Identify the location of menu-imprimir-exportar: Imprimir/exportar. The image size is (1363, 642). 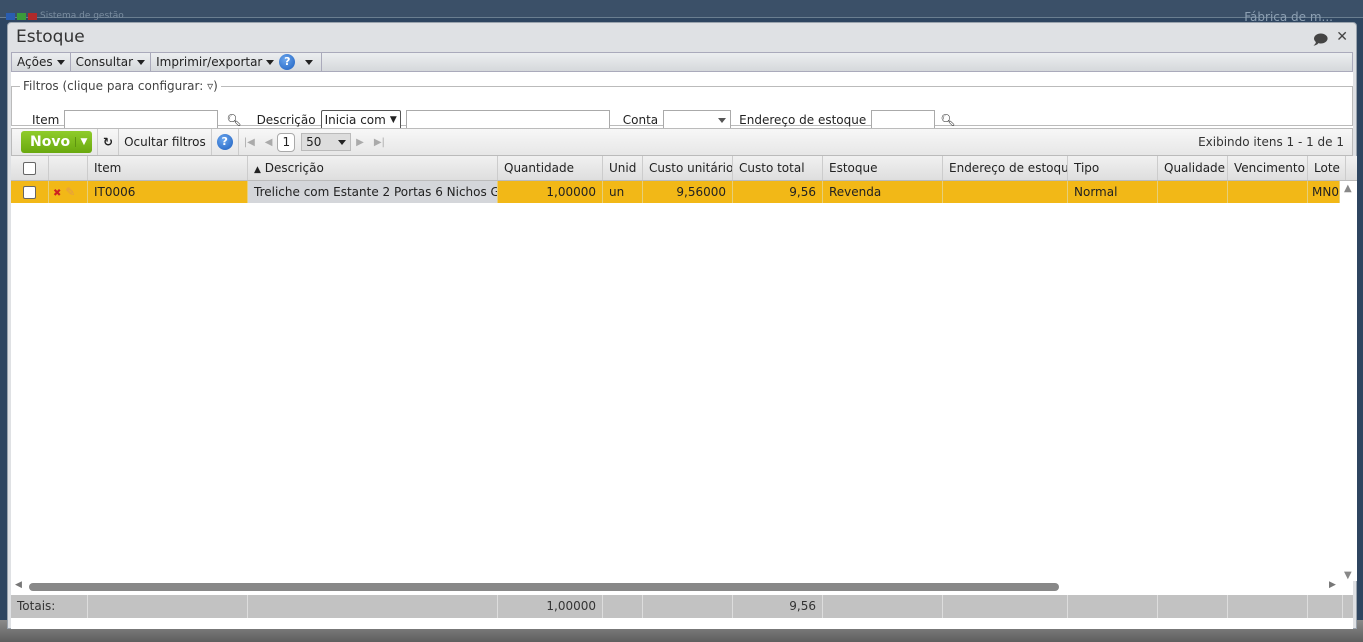
(215, 62).